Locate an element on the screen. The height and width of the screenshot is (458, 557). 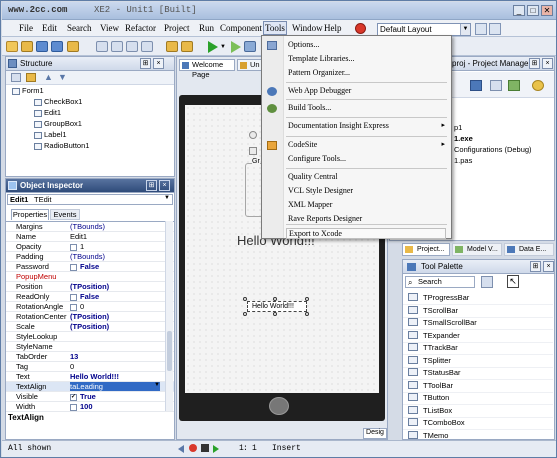
property-row: PopupMenu is located at coordinates (90, 277).